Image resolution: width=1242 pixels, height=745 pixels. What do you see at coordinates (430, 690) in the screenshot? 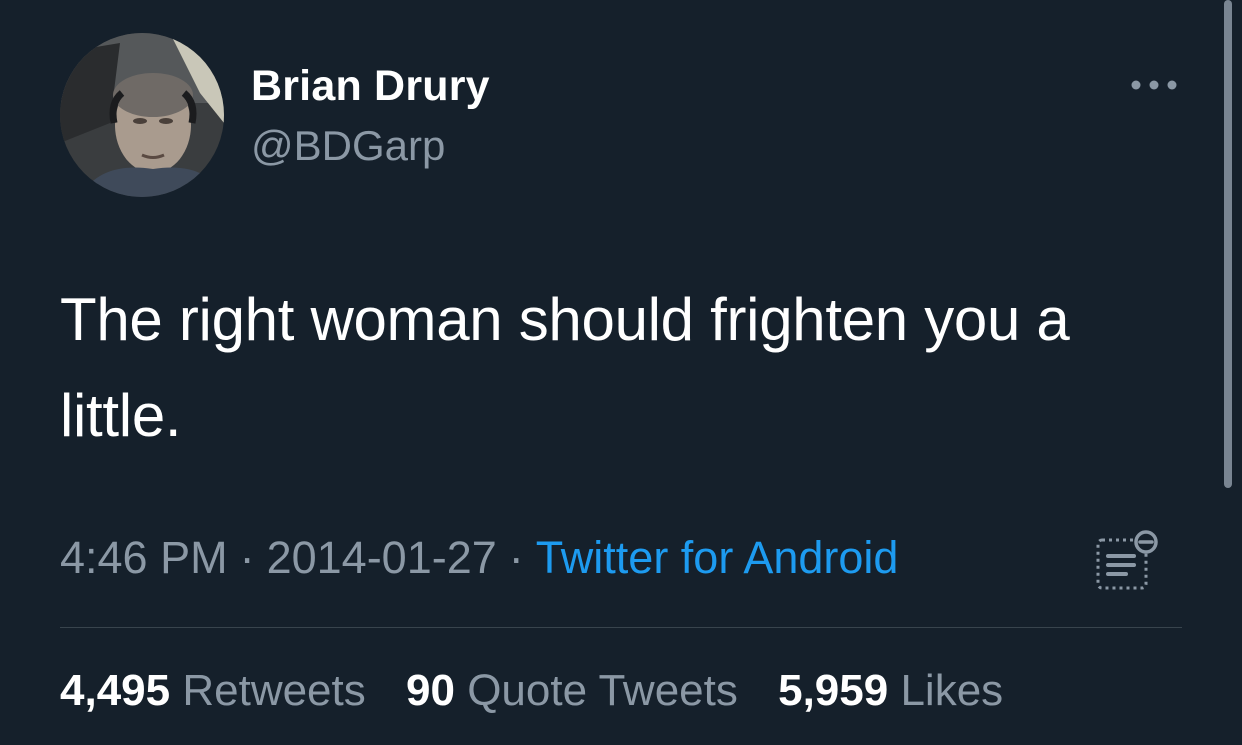
I see `quote-tweets-count: 90` at bounding box center [430, 690].